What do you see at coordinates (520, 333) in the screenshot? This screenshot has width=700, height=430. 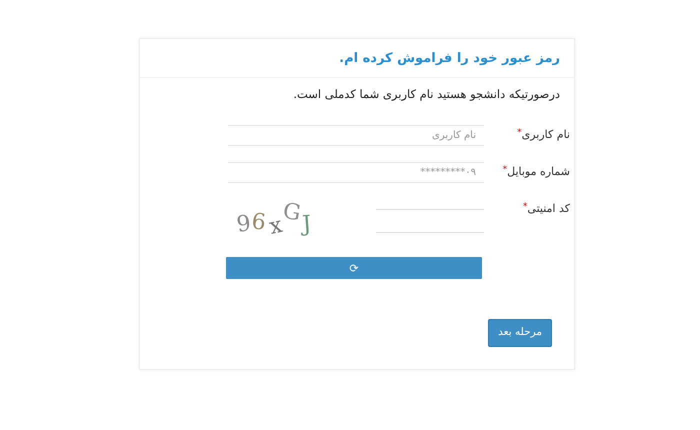 I see `next-step-button: مرحله بعد` at bounding box center [520, 333].